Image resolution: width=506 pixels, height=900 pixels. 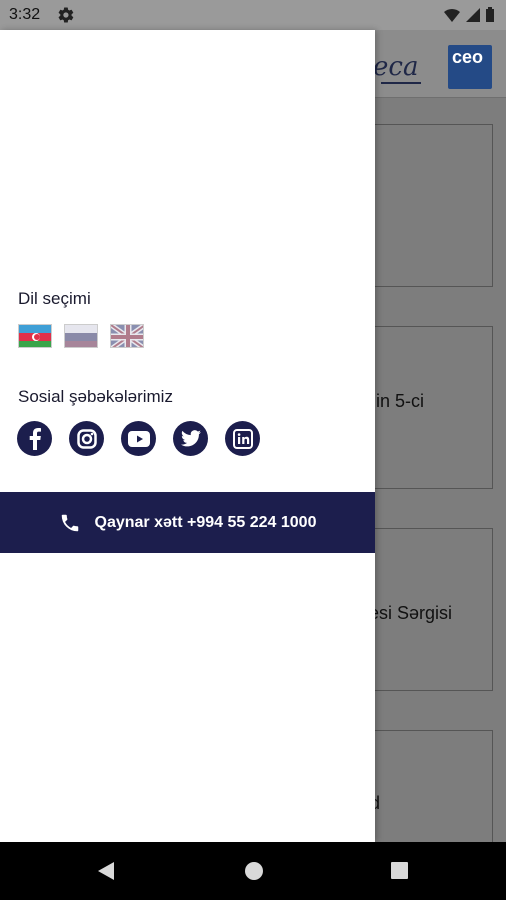 What do you see at coordinates (452, 15) in the screenshot?
I see `wifi-icon` at bounding box center [452, 15].